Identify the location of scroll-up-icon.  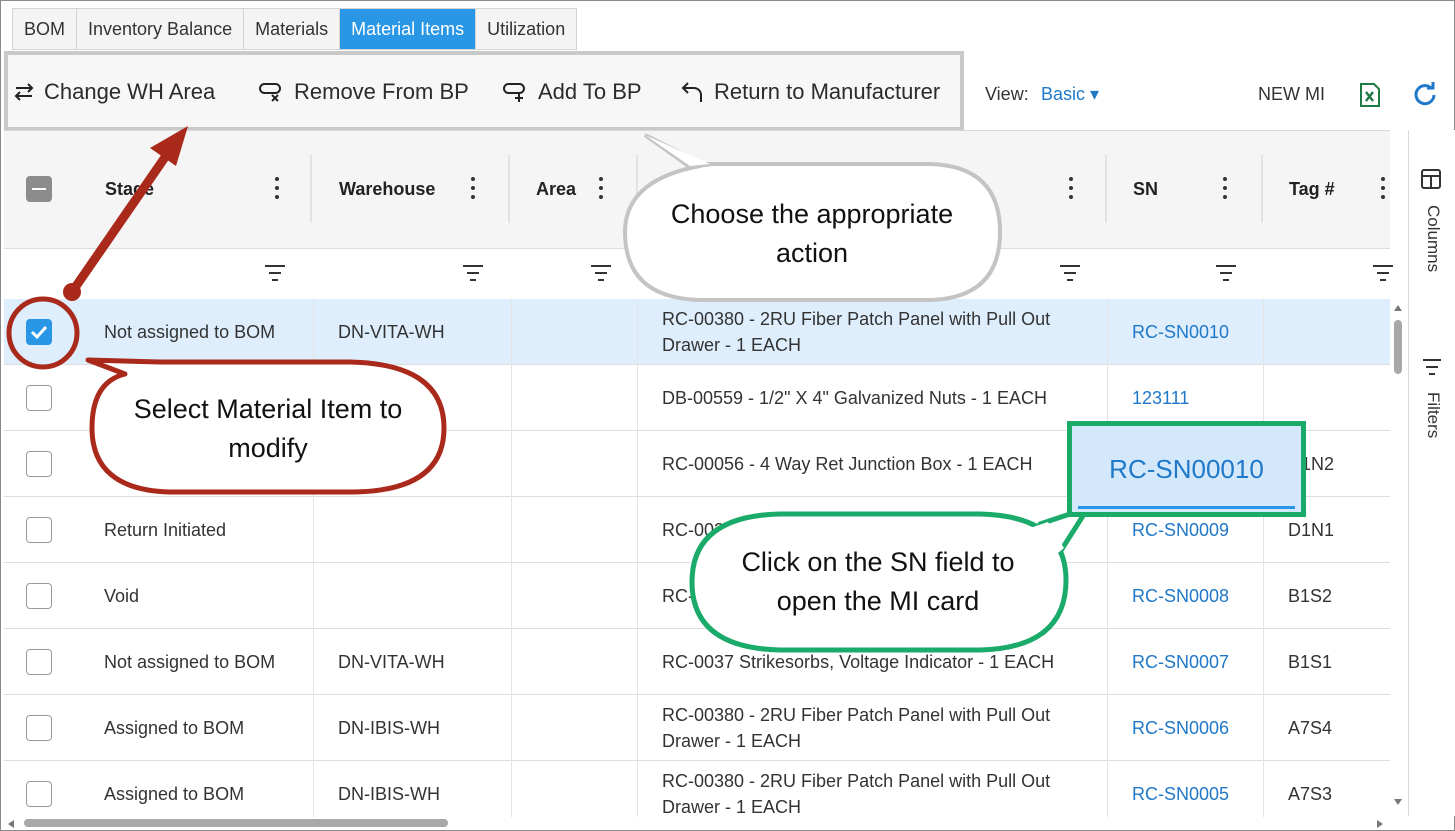
(1398, 308).